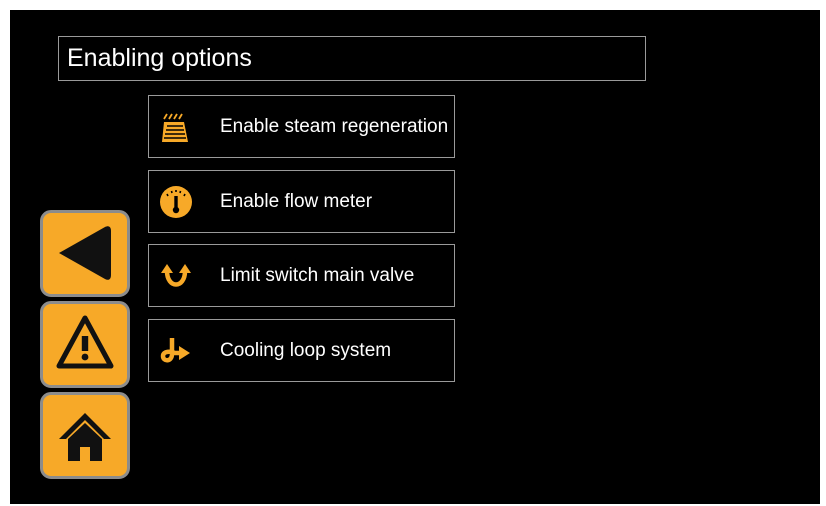 The height and width of the screenshot is (506, 826). I want to click on limit-switch-main-valve-button: Limit switch main valve, so click(301, 275).